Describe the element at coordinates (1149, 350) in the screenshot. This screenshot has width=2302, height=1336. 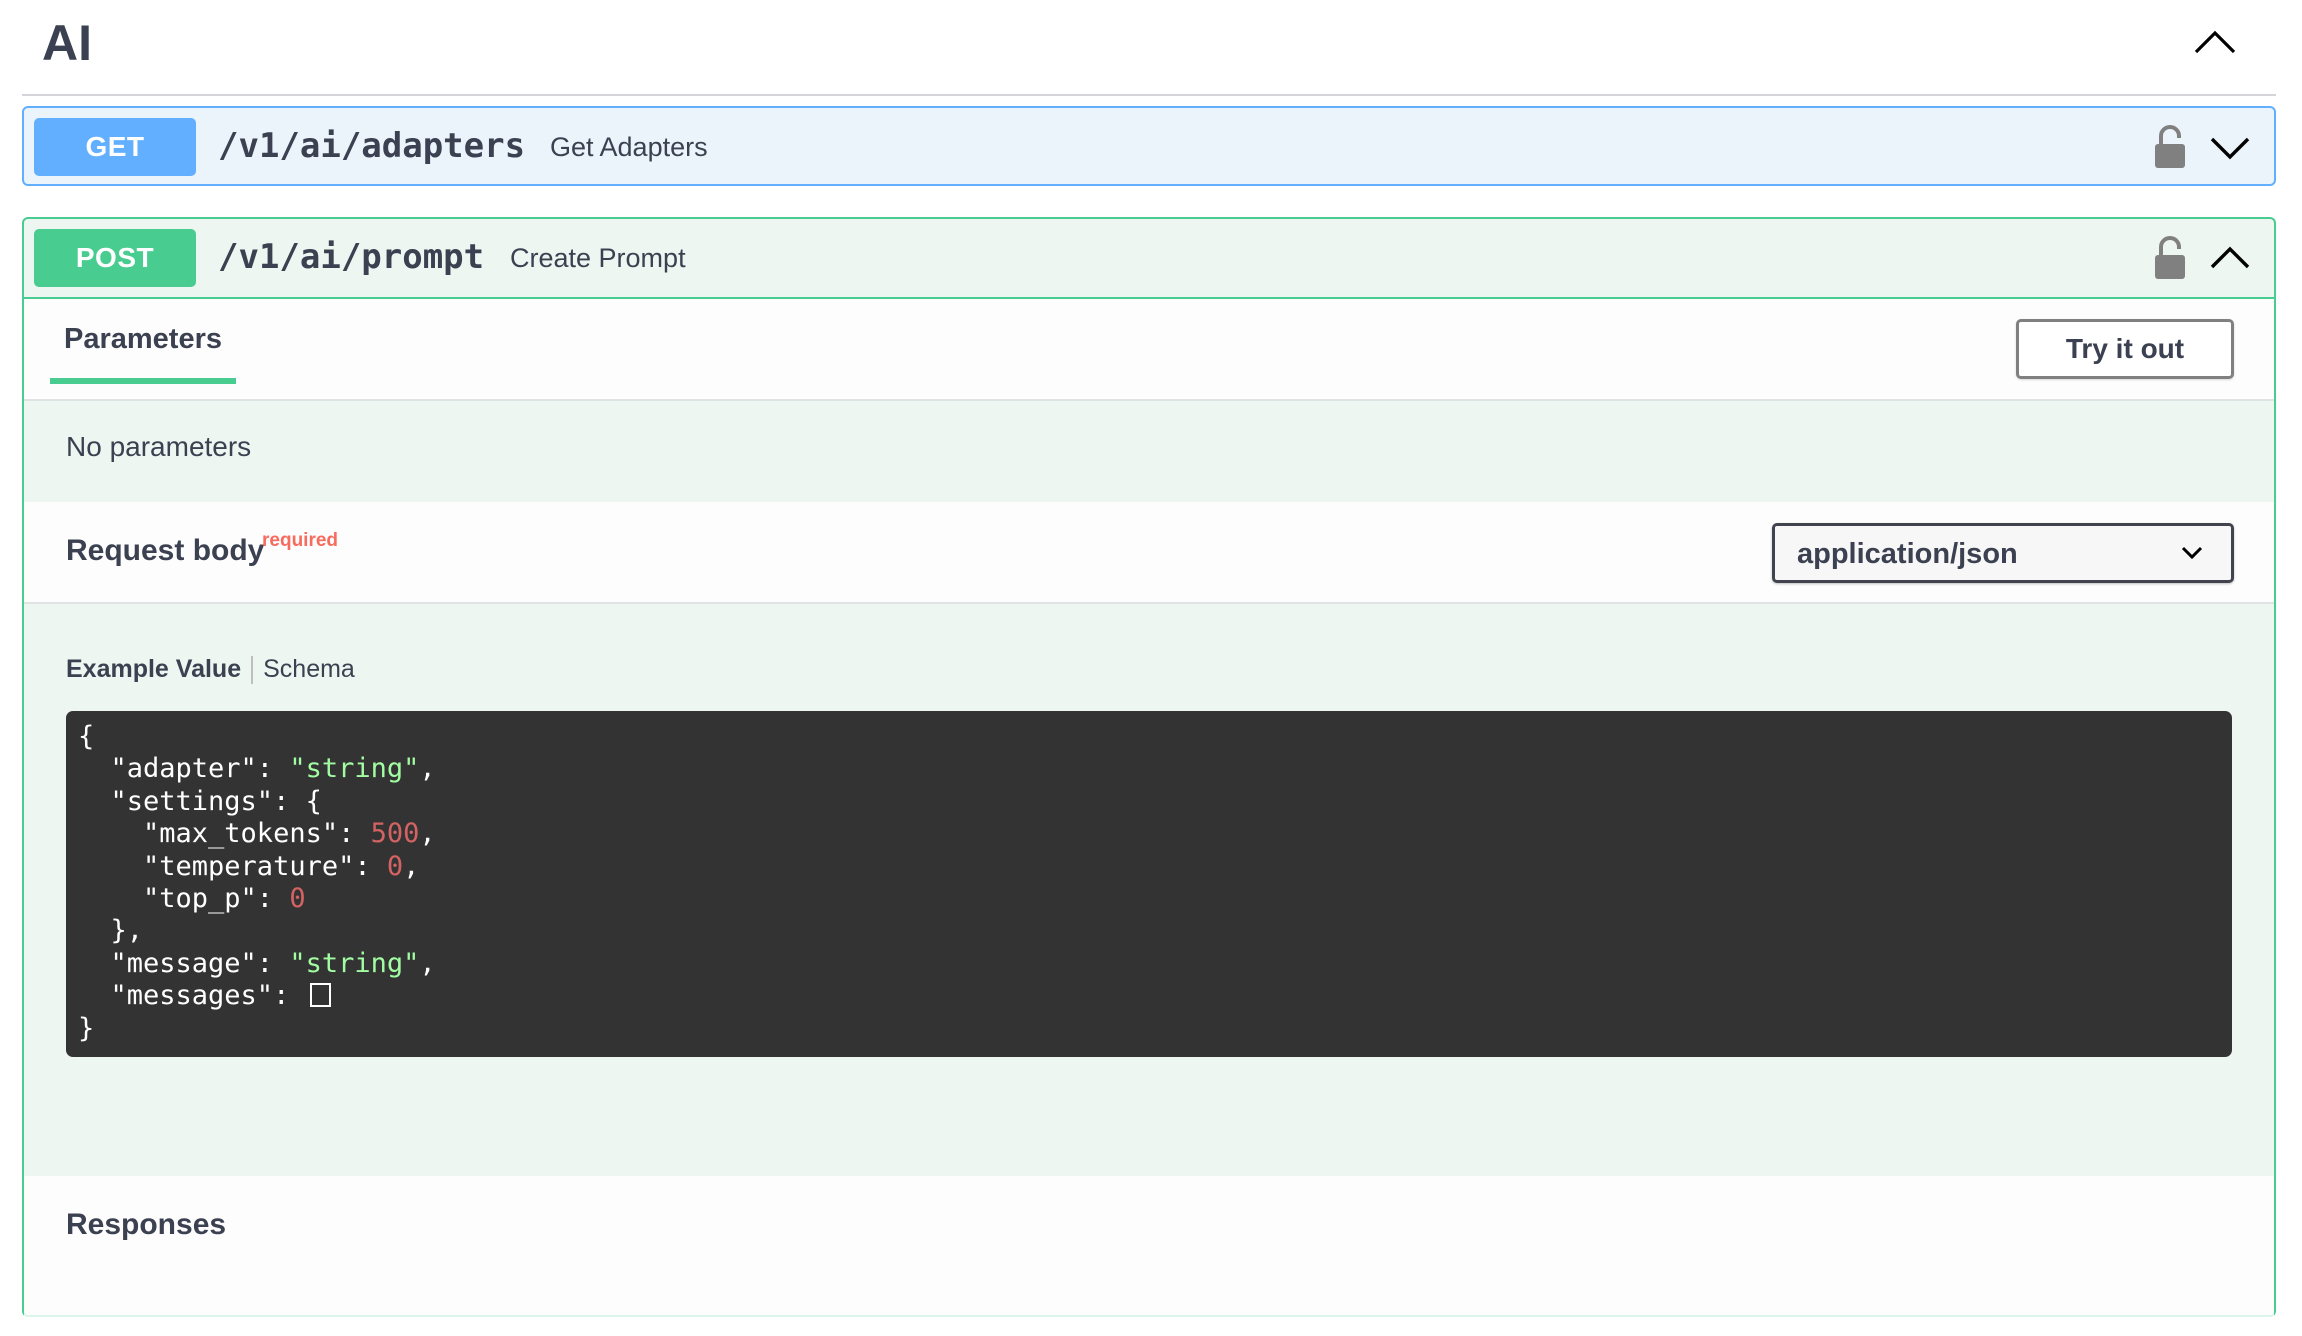
I see `parameters-header: Parameters Try it out` at that location.